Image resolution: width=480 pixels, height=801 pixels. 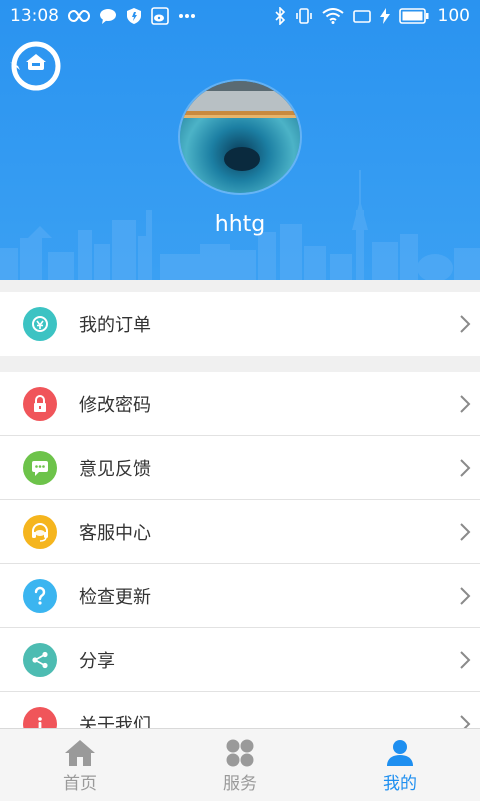 What do you see at coordinates (400, 784) in the screenshot?
I see `tab-label-mine: 我的` at bounding box center [400, 784].